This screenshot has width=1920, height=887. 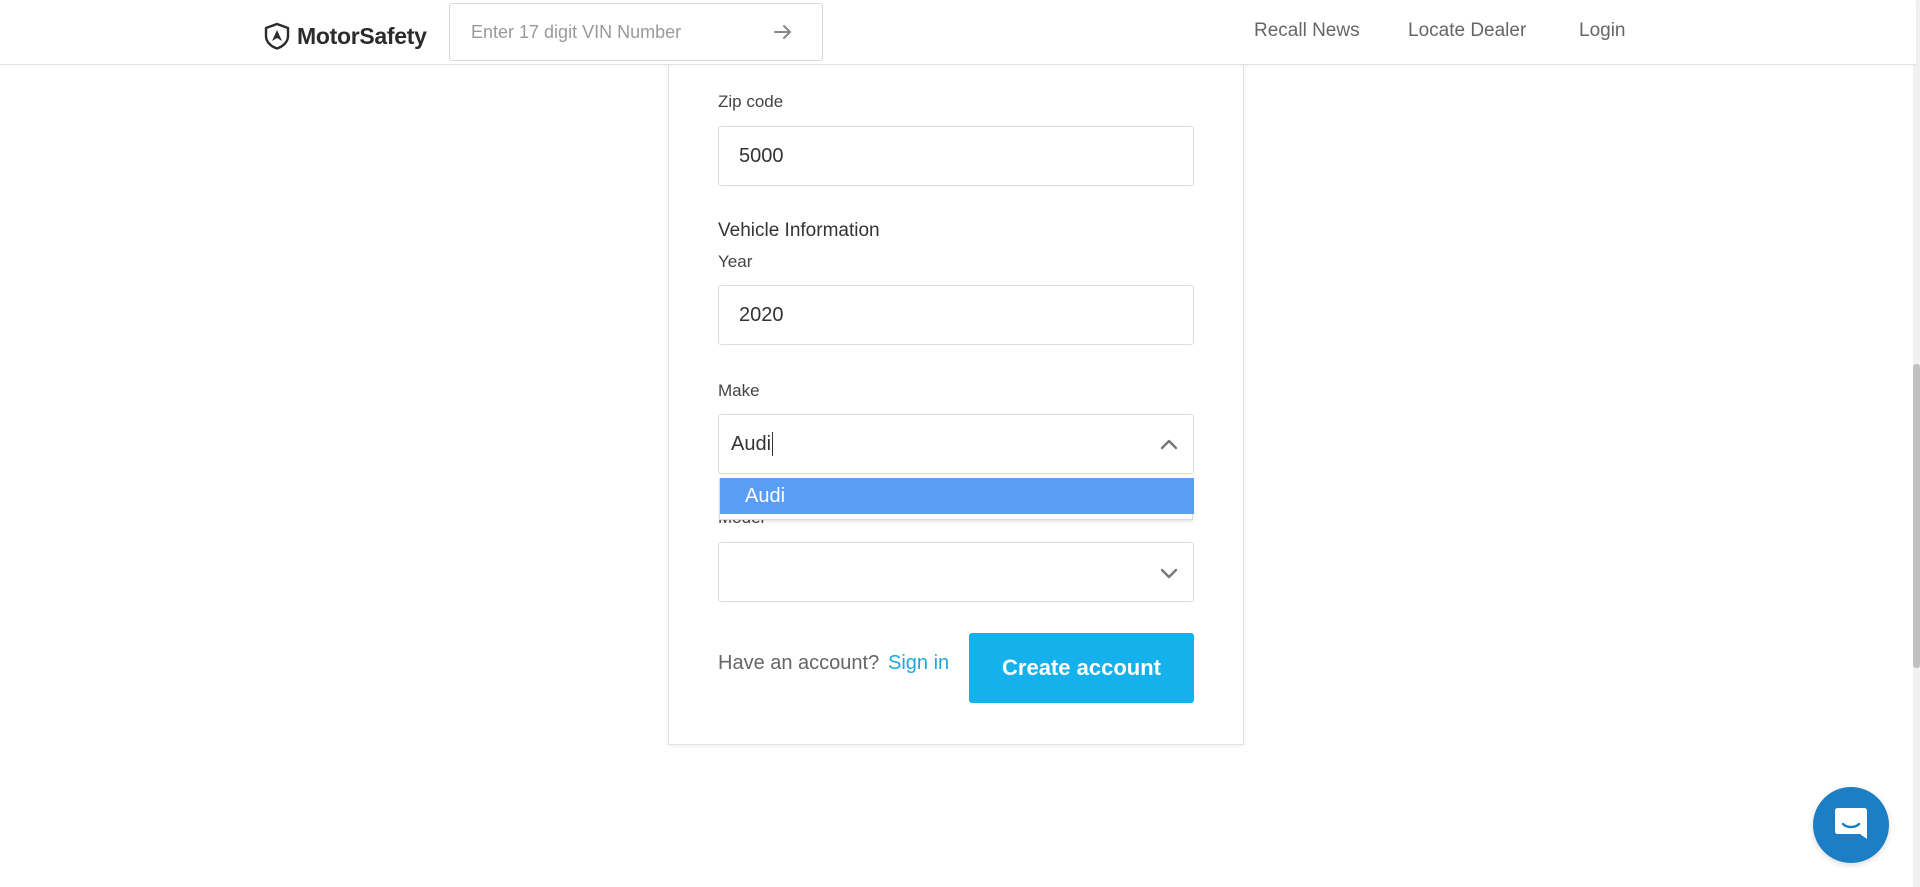 What do you see at coordinates (918, 663) in the screenshot?
I see `sign-in-link: Sign in` at bounding box center [918, 663].